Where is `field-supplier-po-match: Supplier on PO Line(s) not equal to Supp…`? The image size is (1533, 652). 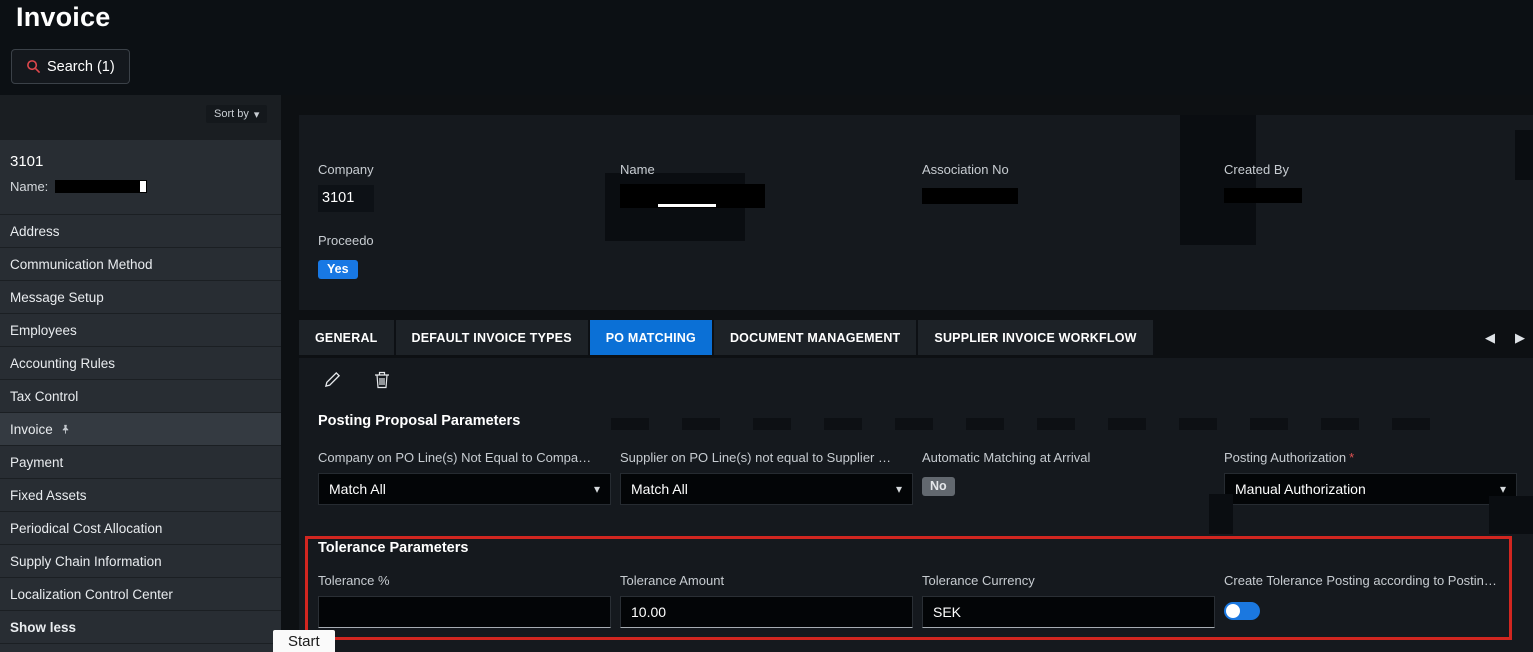
field-supplier-po-match: Supplier on PO Line(s) not equal to Supp… is located at coordinates (766, 477).